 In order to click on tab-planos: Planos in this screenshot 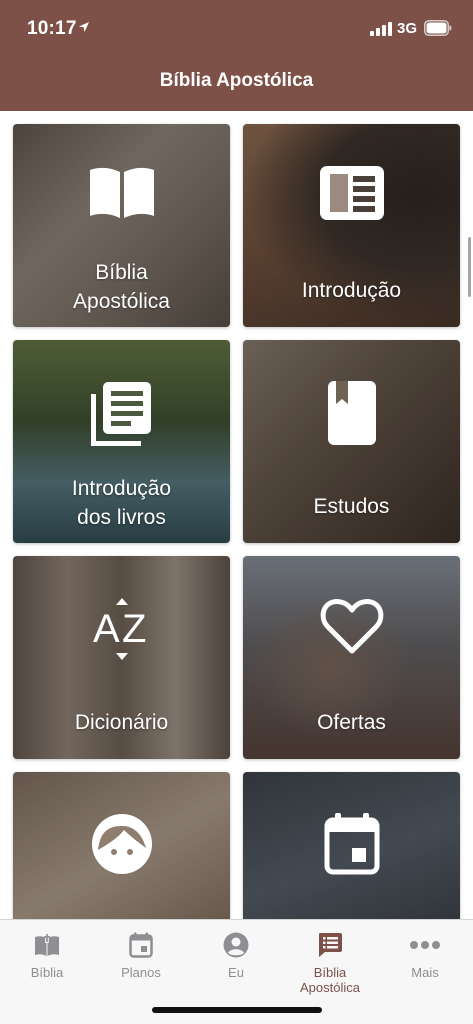, I will do `click(141, 960)`.